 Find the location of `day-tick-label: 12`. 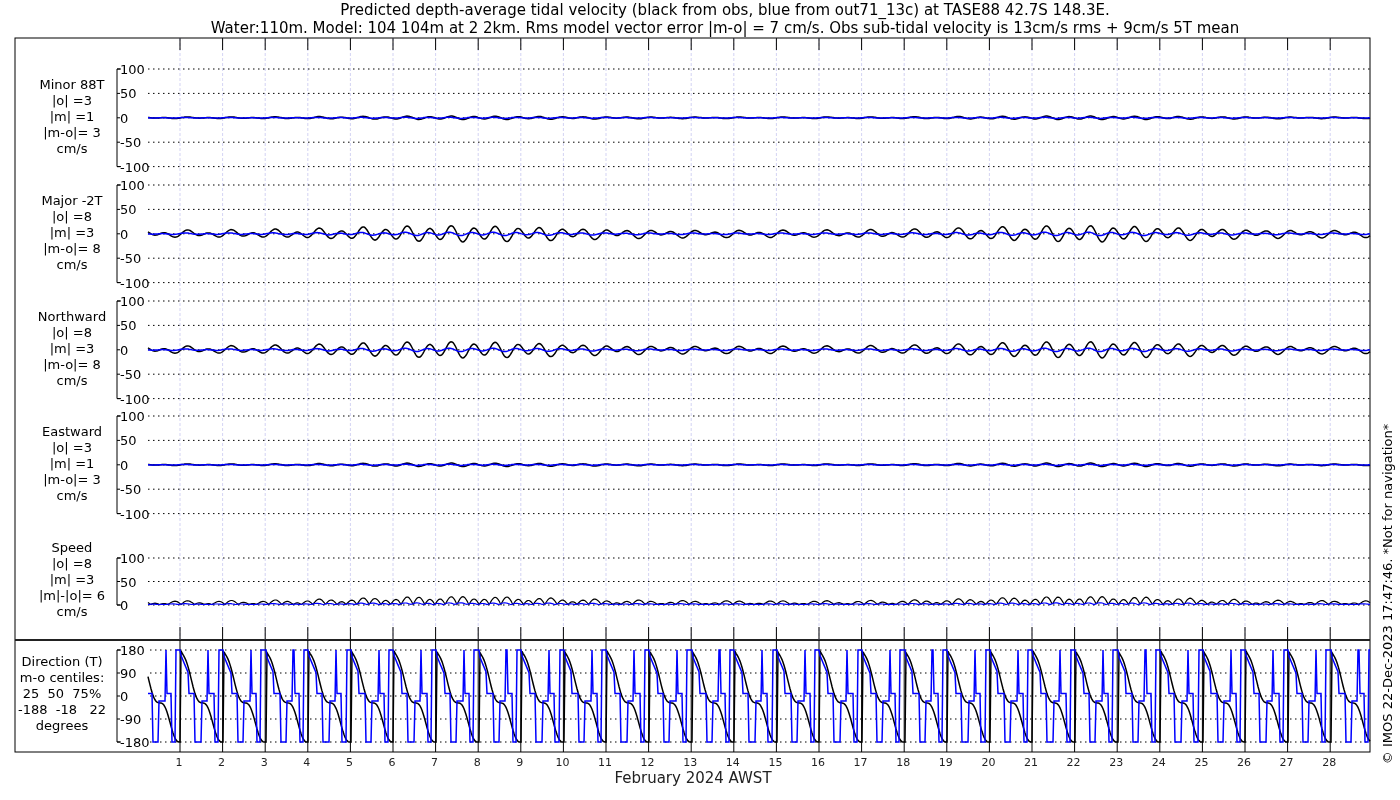

day-tick-label: 12 is located at coordinates (647, 762).